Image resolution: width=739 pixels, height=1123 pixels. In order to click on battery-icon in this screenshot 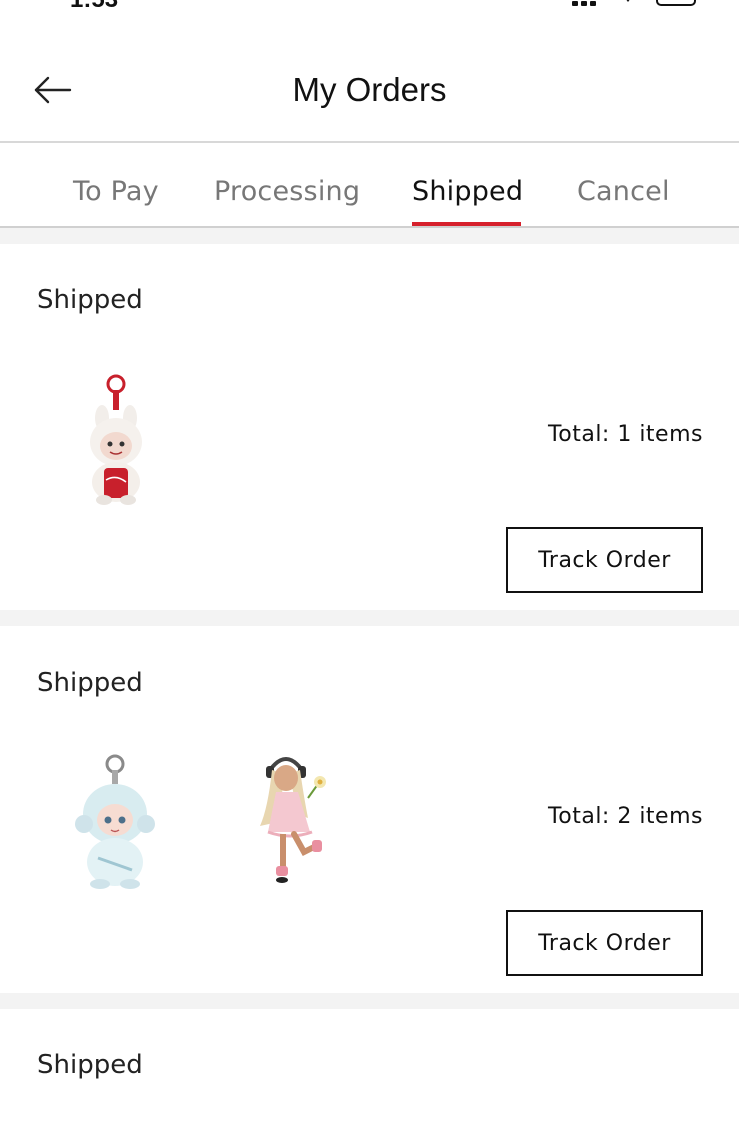, I will do `click(676, 3)`.